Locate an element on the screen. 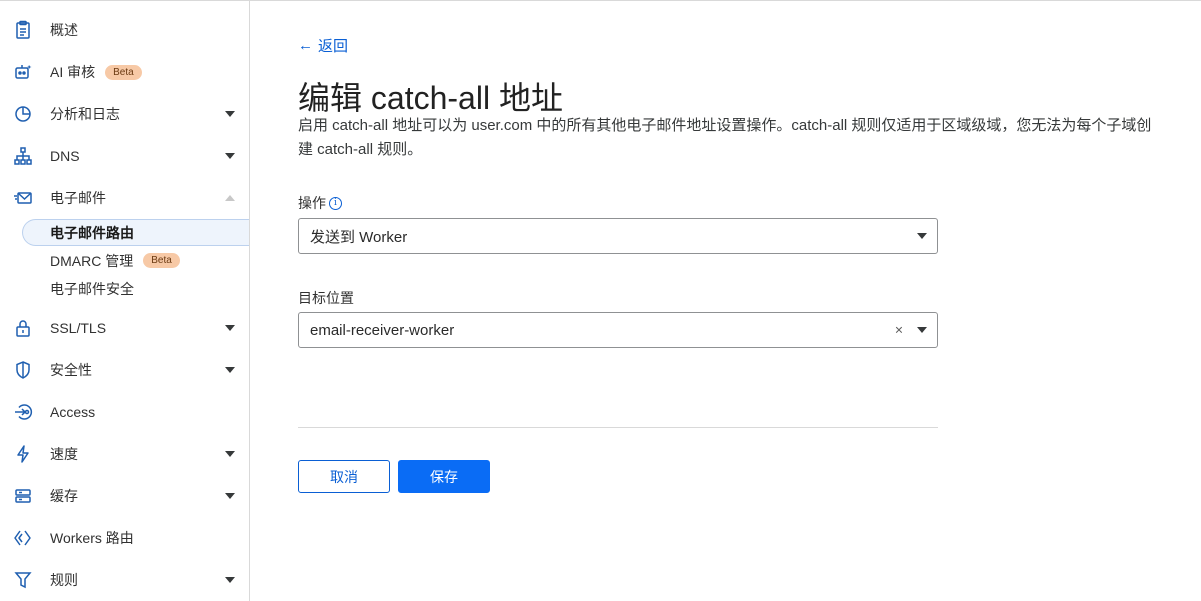 The height and width of the screenshot is (601, 1201). sidebar-item-rules: 规则 is located at coordinates (124, 580).